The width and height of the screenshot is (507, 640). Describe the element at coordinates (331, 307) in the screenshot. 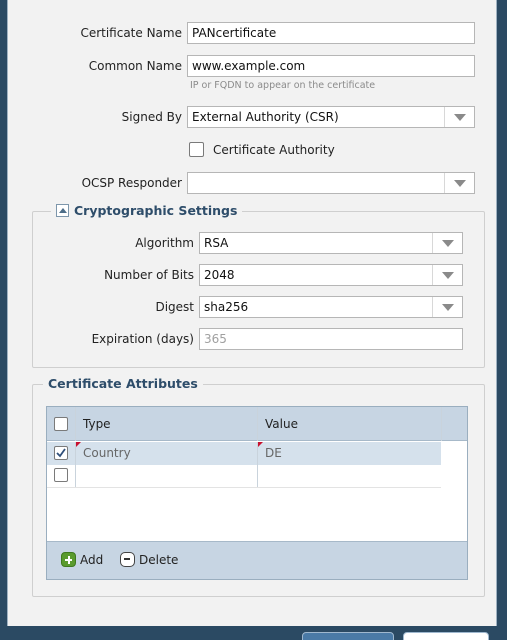

I see `digest-select: sha256` at that location.